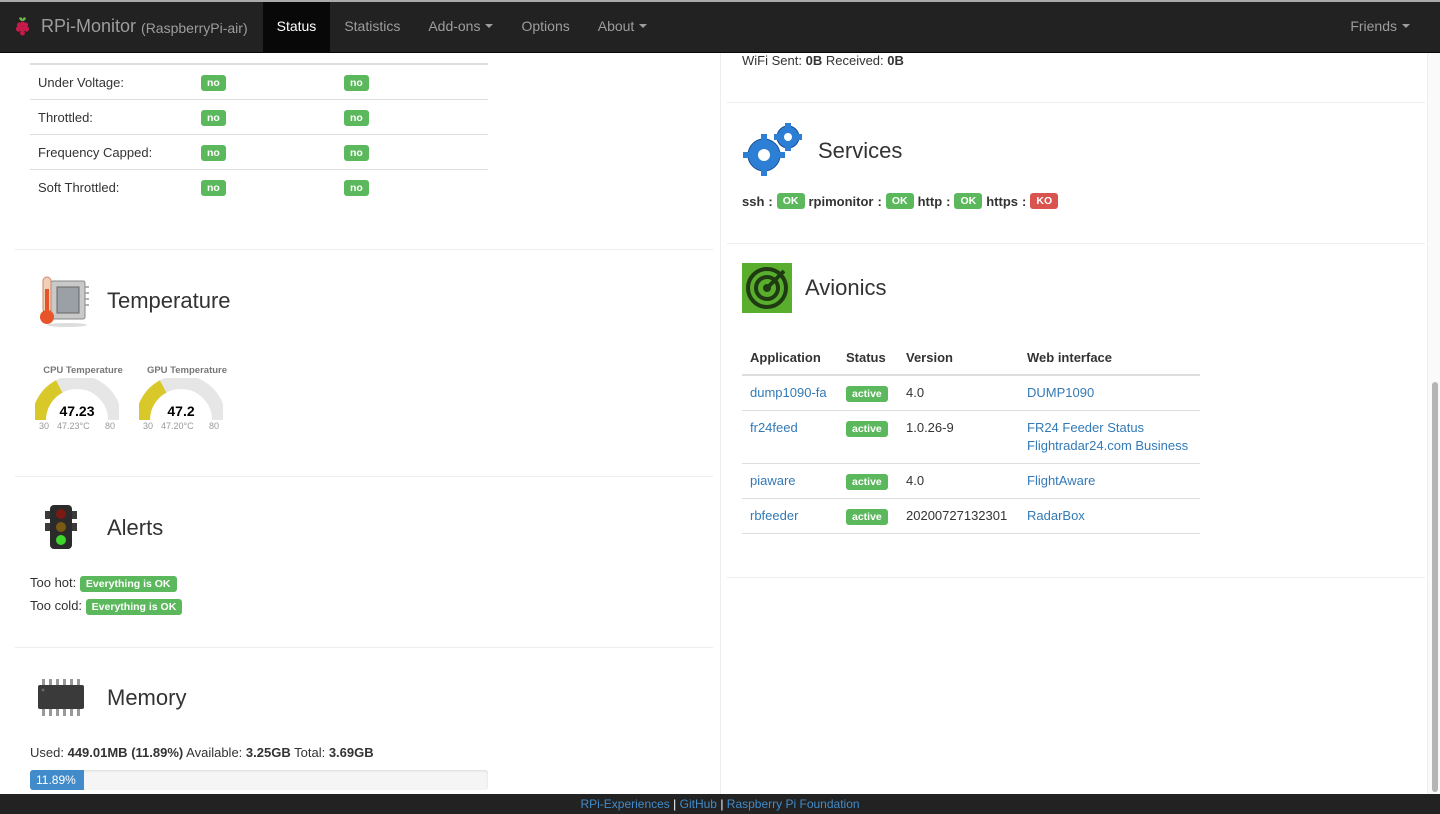 This screenshot has width=1440, height=814. I want to click on wifi-recv-label: Received:, so click(854, 60).